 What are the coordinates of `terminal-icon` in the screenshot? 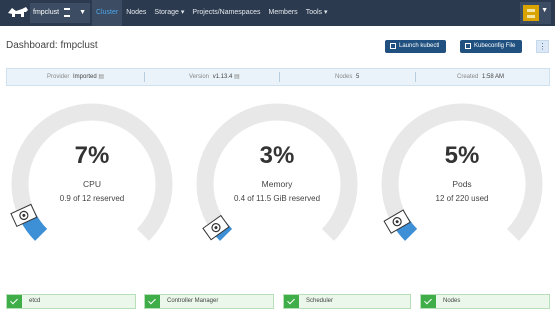 It's located at (393, 46).